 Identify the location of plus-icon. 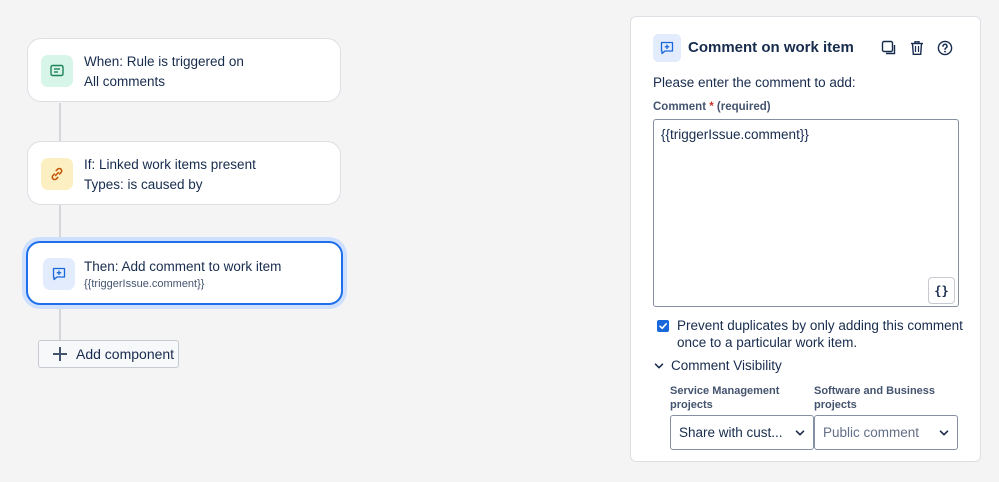
(60, 354).